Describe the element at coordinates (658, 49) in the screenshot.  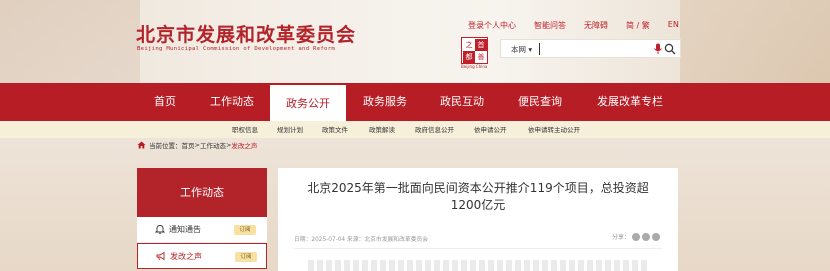
I see `microphone-icon` at that location.